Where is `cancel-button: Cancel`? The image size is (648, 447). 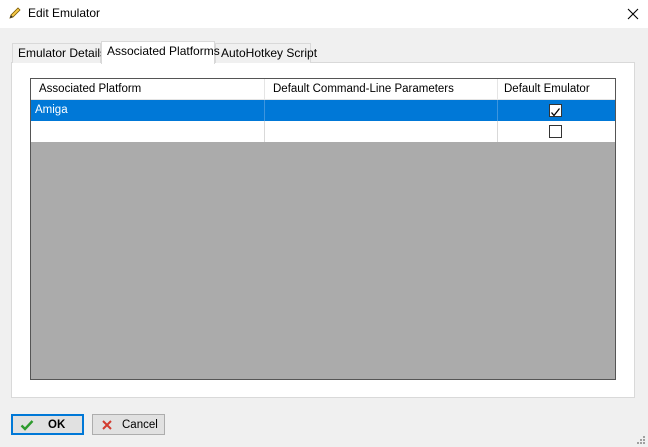
cancel-button: Cancel is located at coordinates (128, 424).